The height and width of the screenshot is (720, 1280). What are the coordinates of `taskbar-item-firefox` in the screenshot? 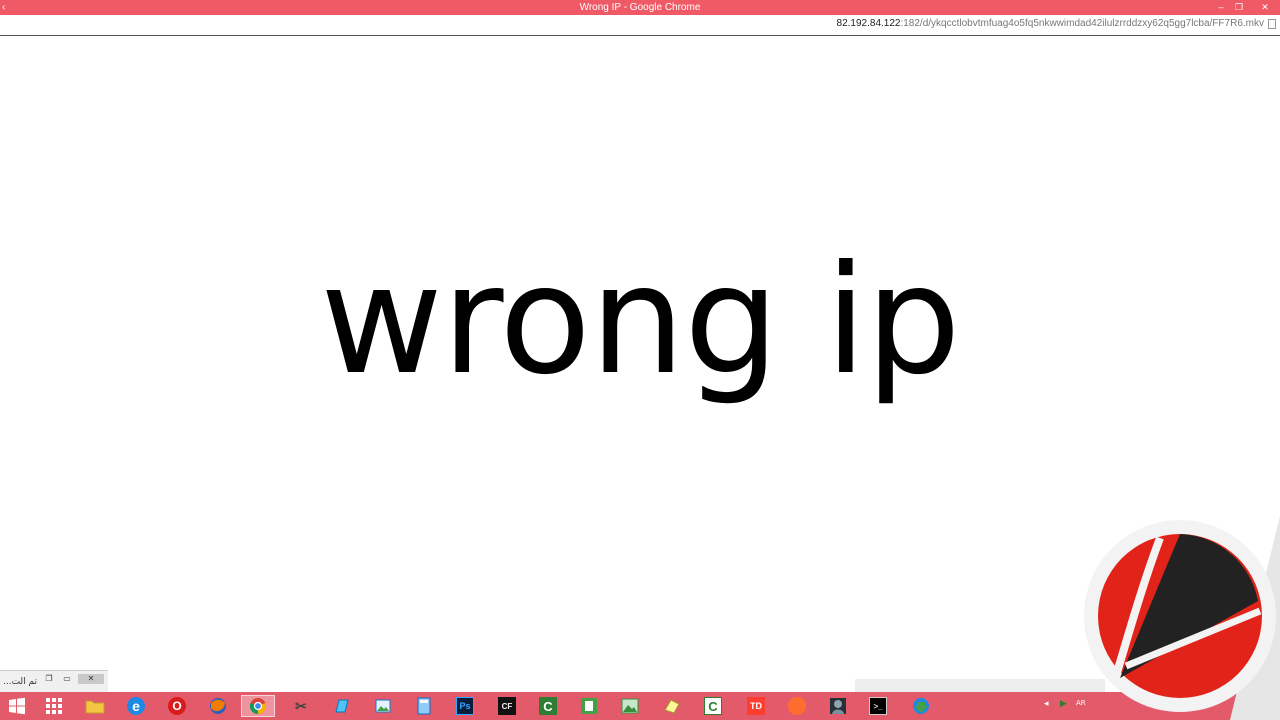 It's located at (218, 706).